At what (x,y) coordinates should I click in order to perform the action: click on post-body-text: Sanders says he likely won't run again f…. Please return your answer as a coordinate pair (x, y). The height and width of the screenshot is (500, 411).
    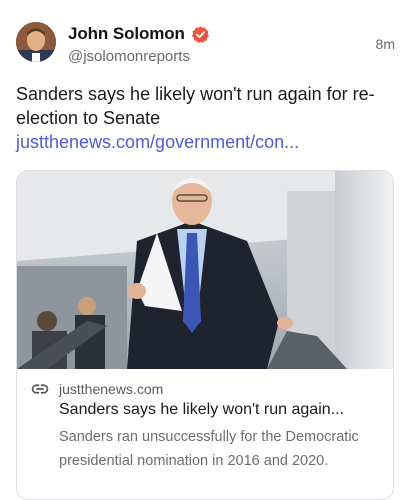
    Looking at the image, I should click on (195, 106).